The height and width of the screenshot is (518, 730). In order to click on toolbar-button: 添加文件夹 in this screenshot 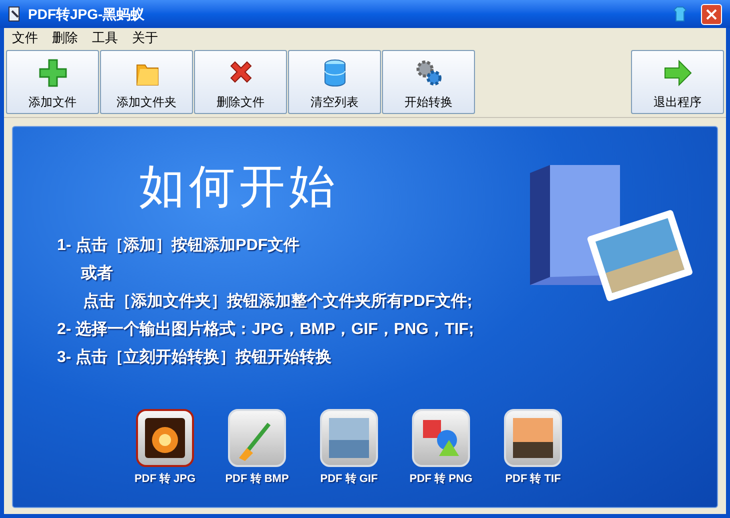, I will do `click(146, 82)`.